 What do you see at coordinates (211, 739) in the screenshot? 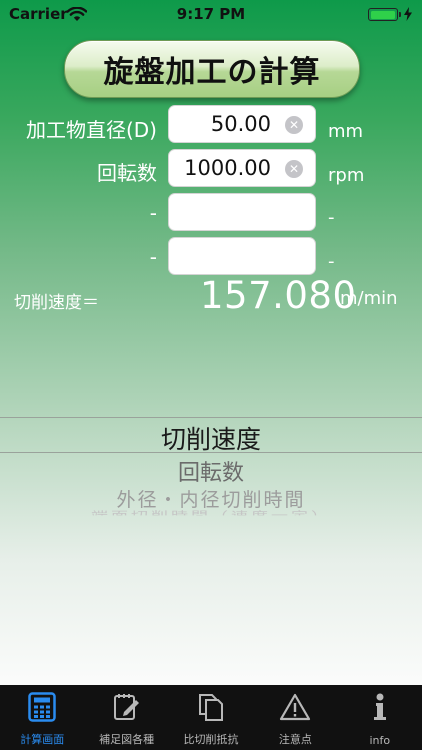
I see `tab-label: 比切削抵抗` at bounding box center [211, 739].